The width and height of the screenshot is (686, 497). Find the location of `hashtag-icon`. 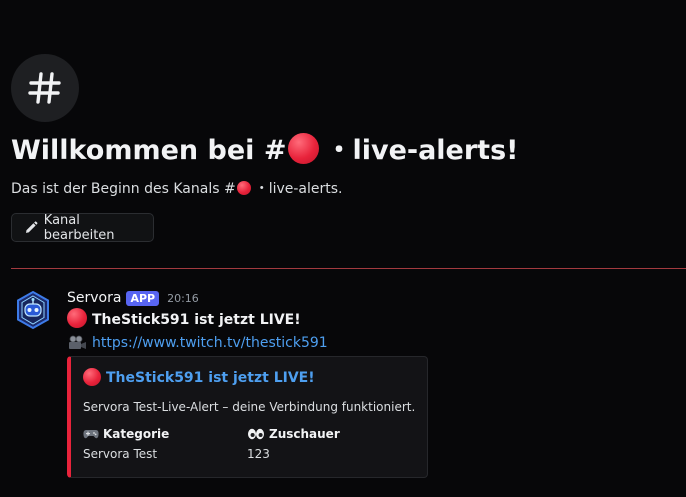

hashtag-icon is located at coordinates (45, 88).